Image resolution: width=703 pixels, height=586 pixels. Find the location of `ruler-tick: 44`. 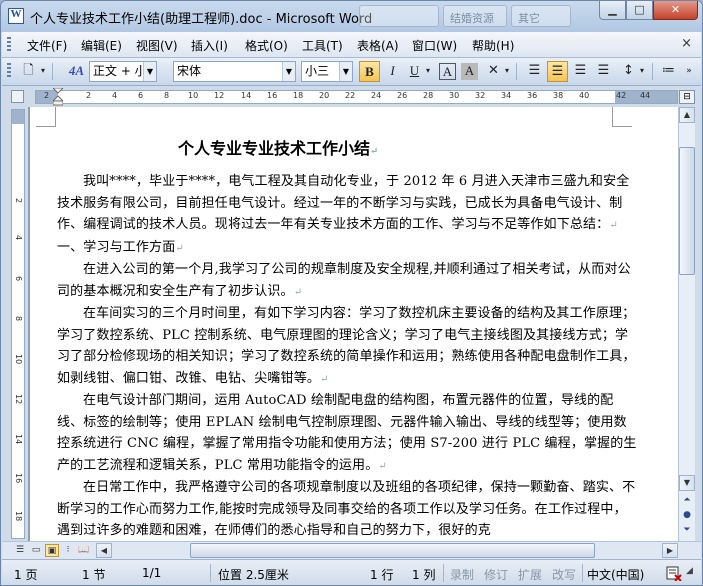

ruler-tick: 44 is located at coordinates (645, 95).